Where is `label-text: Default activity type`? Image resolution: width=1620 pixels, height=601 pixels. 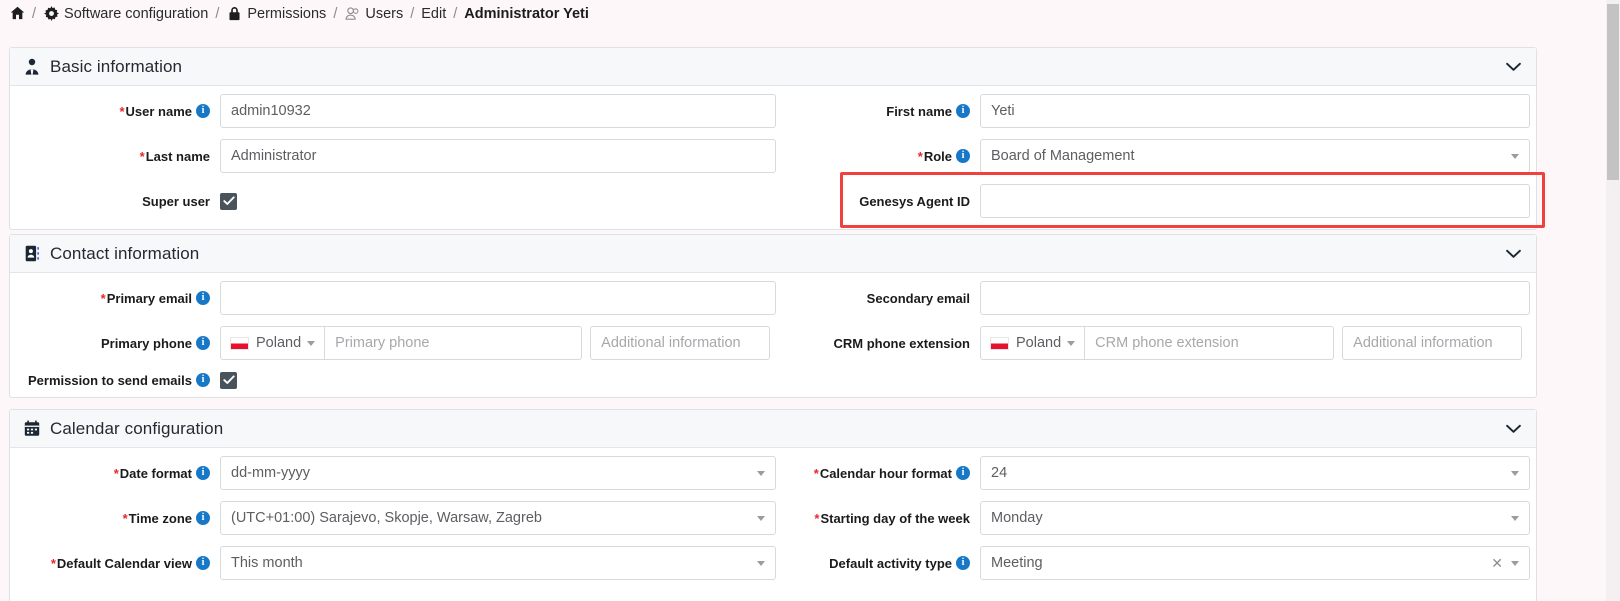 label-text: Default activity type is located at coordinates (890, 563).